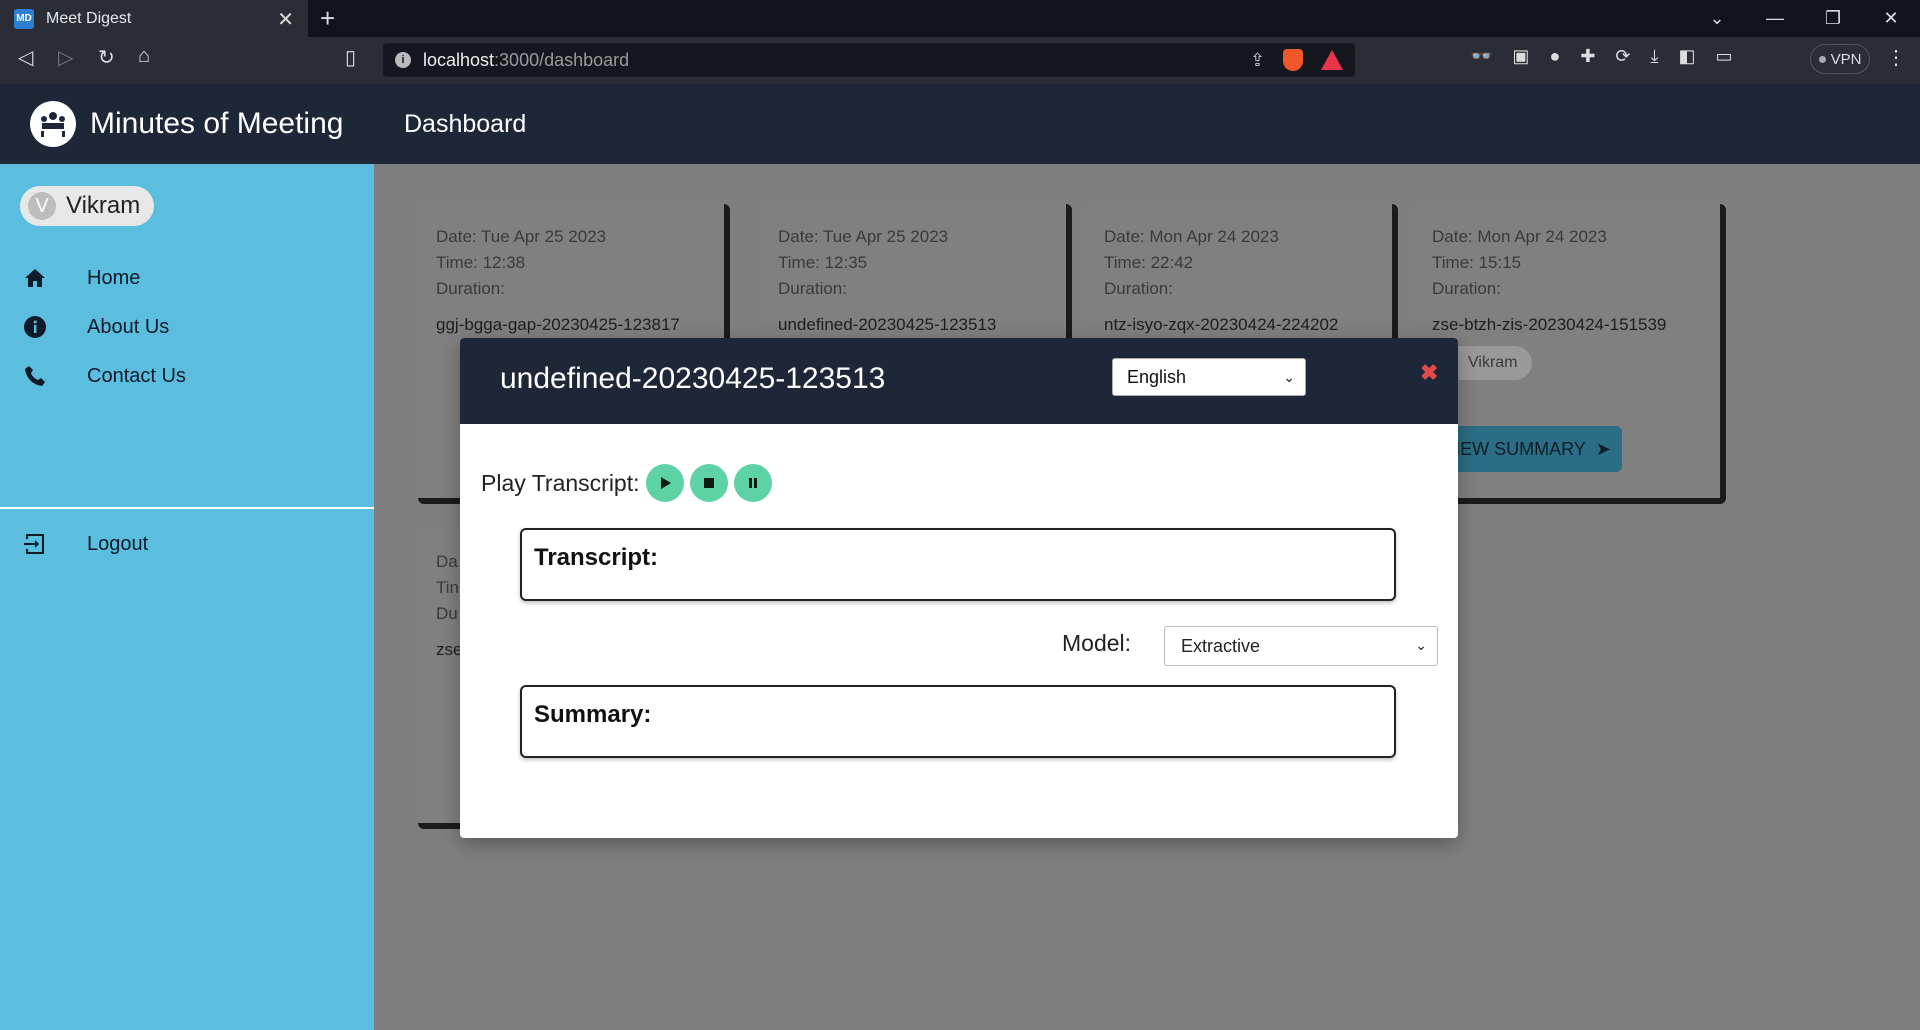 The image size is (1920, 1030). Describe the element at coordinates (1221, 324) in the screenshot. I see `card-meeting-name: ntz-isyo-zqx-20230424-224202` at that location.